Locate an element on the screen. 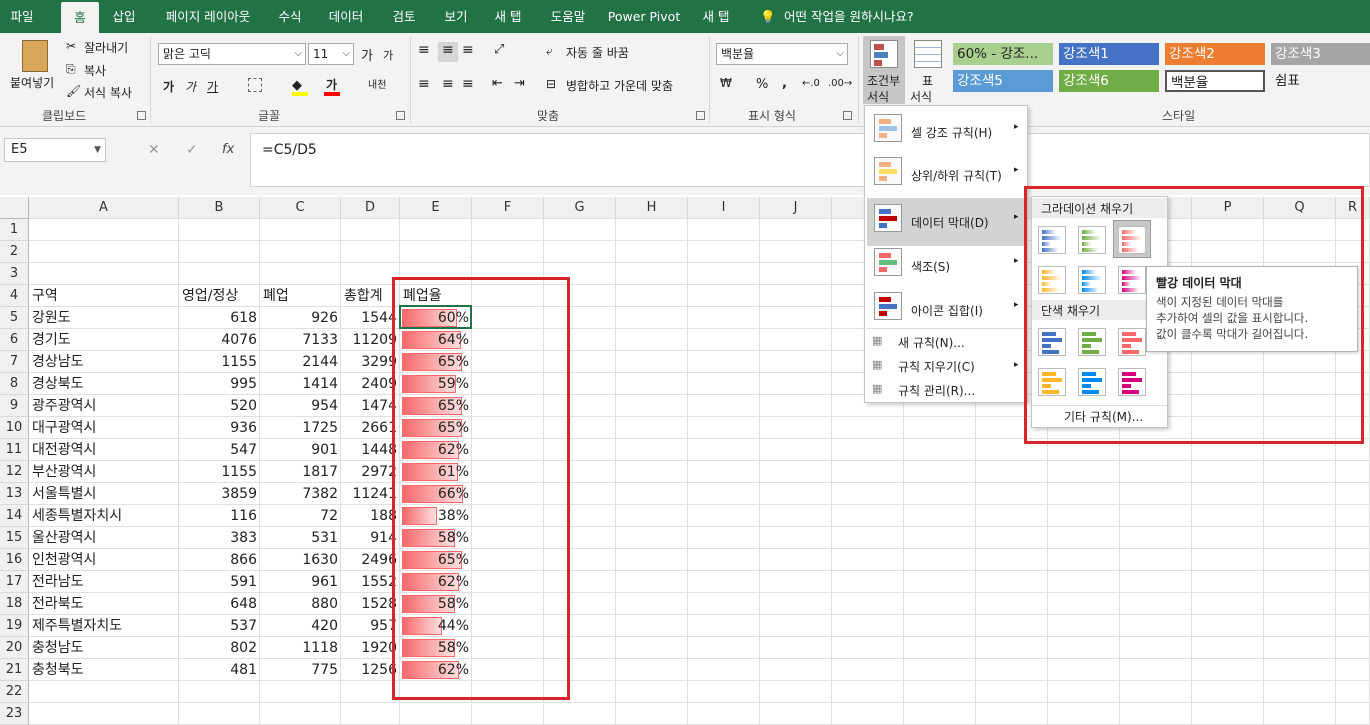 The height and width of the screenshot is (725, 1370). phonetic-button: 내천 is located at coordinates (377, 83).